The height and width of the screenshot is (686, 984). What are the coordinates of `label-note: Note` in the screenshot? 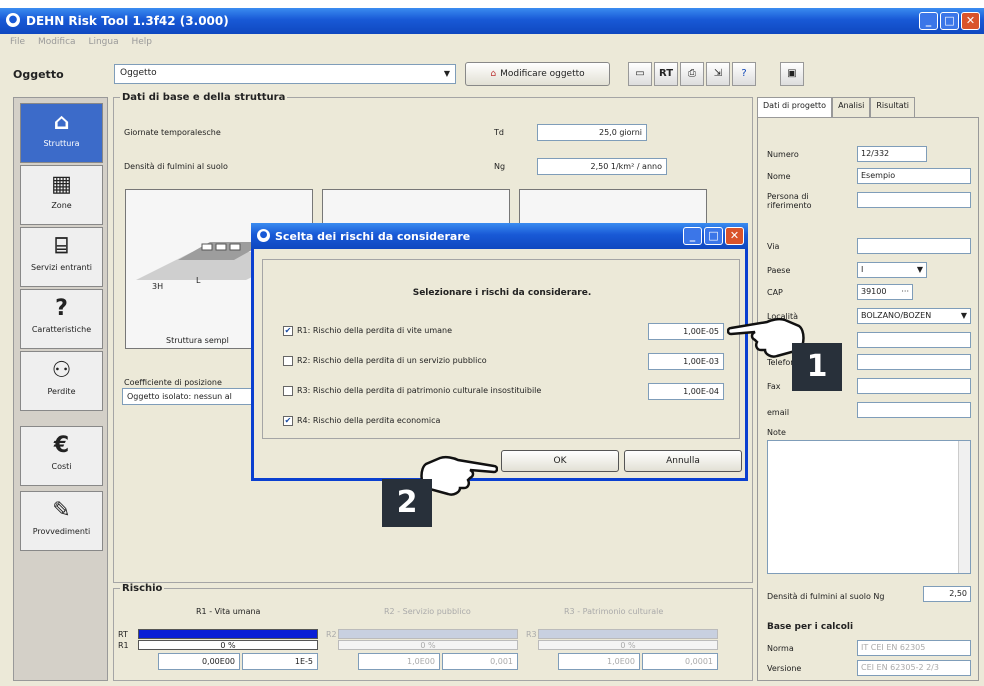 It's located at (776, 432).